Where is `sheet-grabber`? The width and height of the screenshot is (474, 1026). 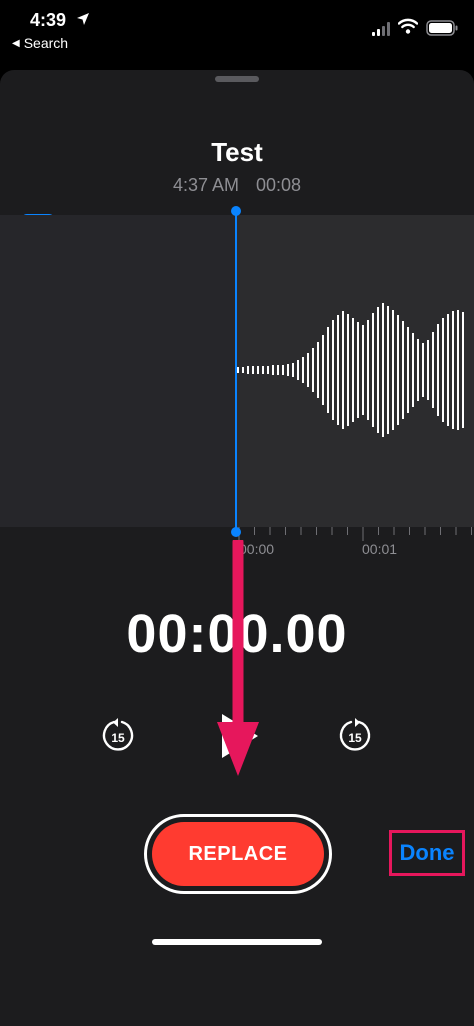
sheet-grabber is located at coordinates (237, 79).